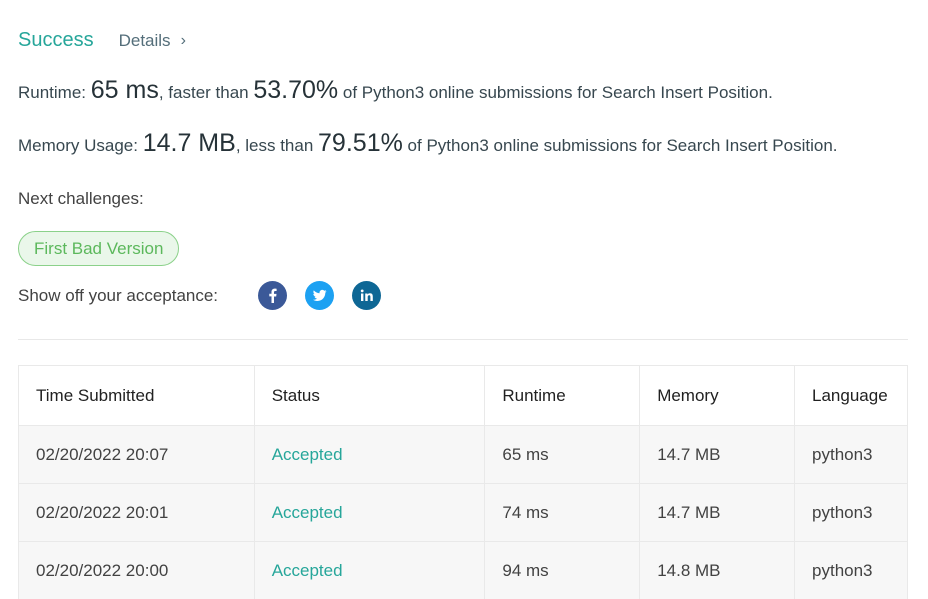 The height and width of the screenshot is (599, 928). Describe the element at coordinates (369, 395) in the screenshot. I see `column-header-status: Status` at that location.